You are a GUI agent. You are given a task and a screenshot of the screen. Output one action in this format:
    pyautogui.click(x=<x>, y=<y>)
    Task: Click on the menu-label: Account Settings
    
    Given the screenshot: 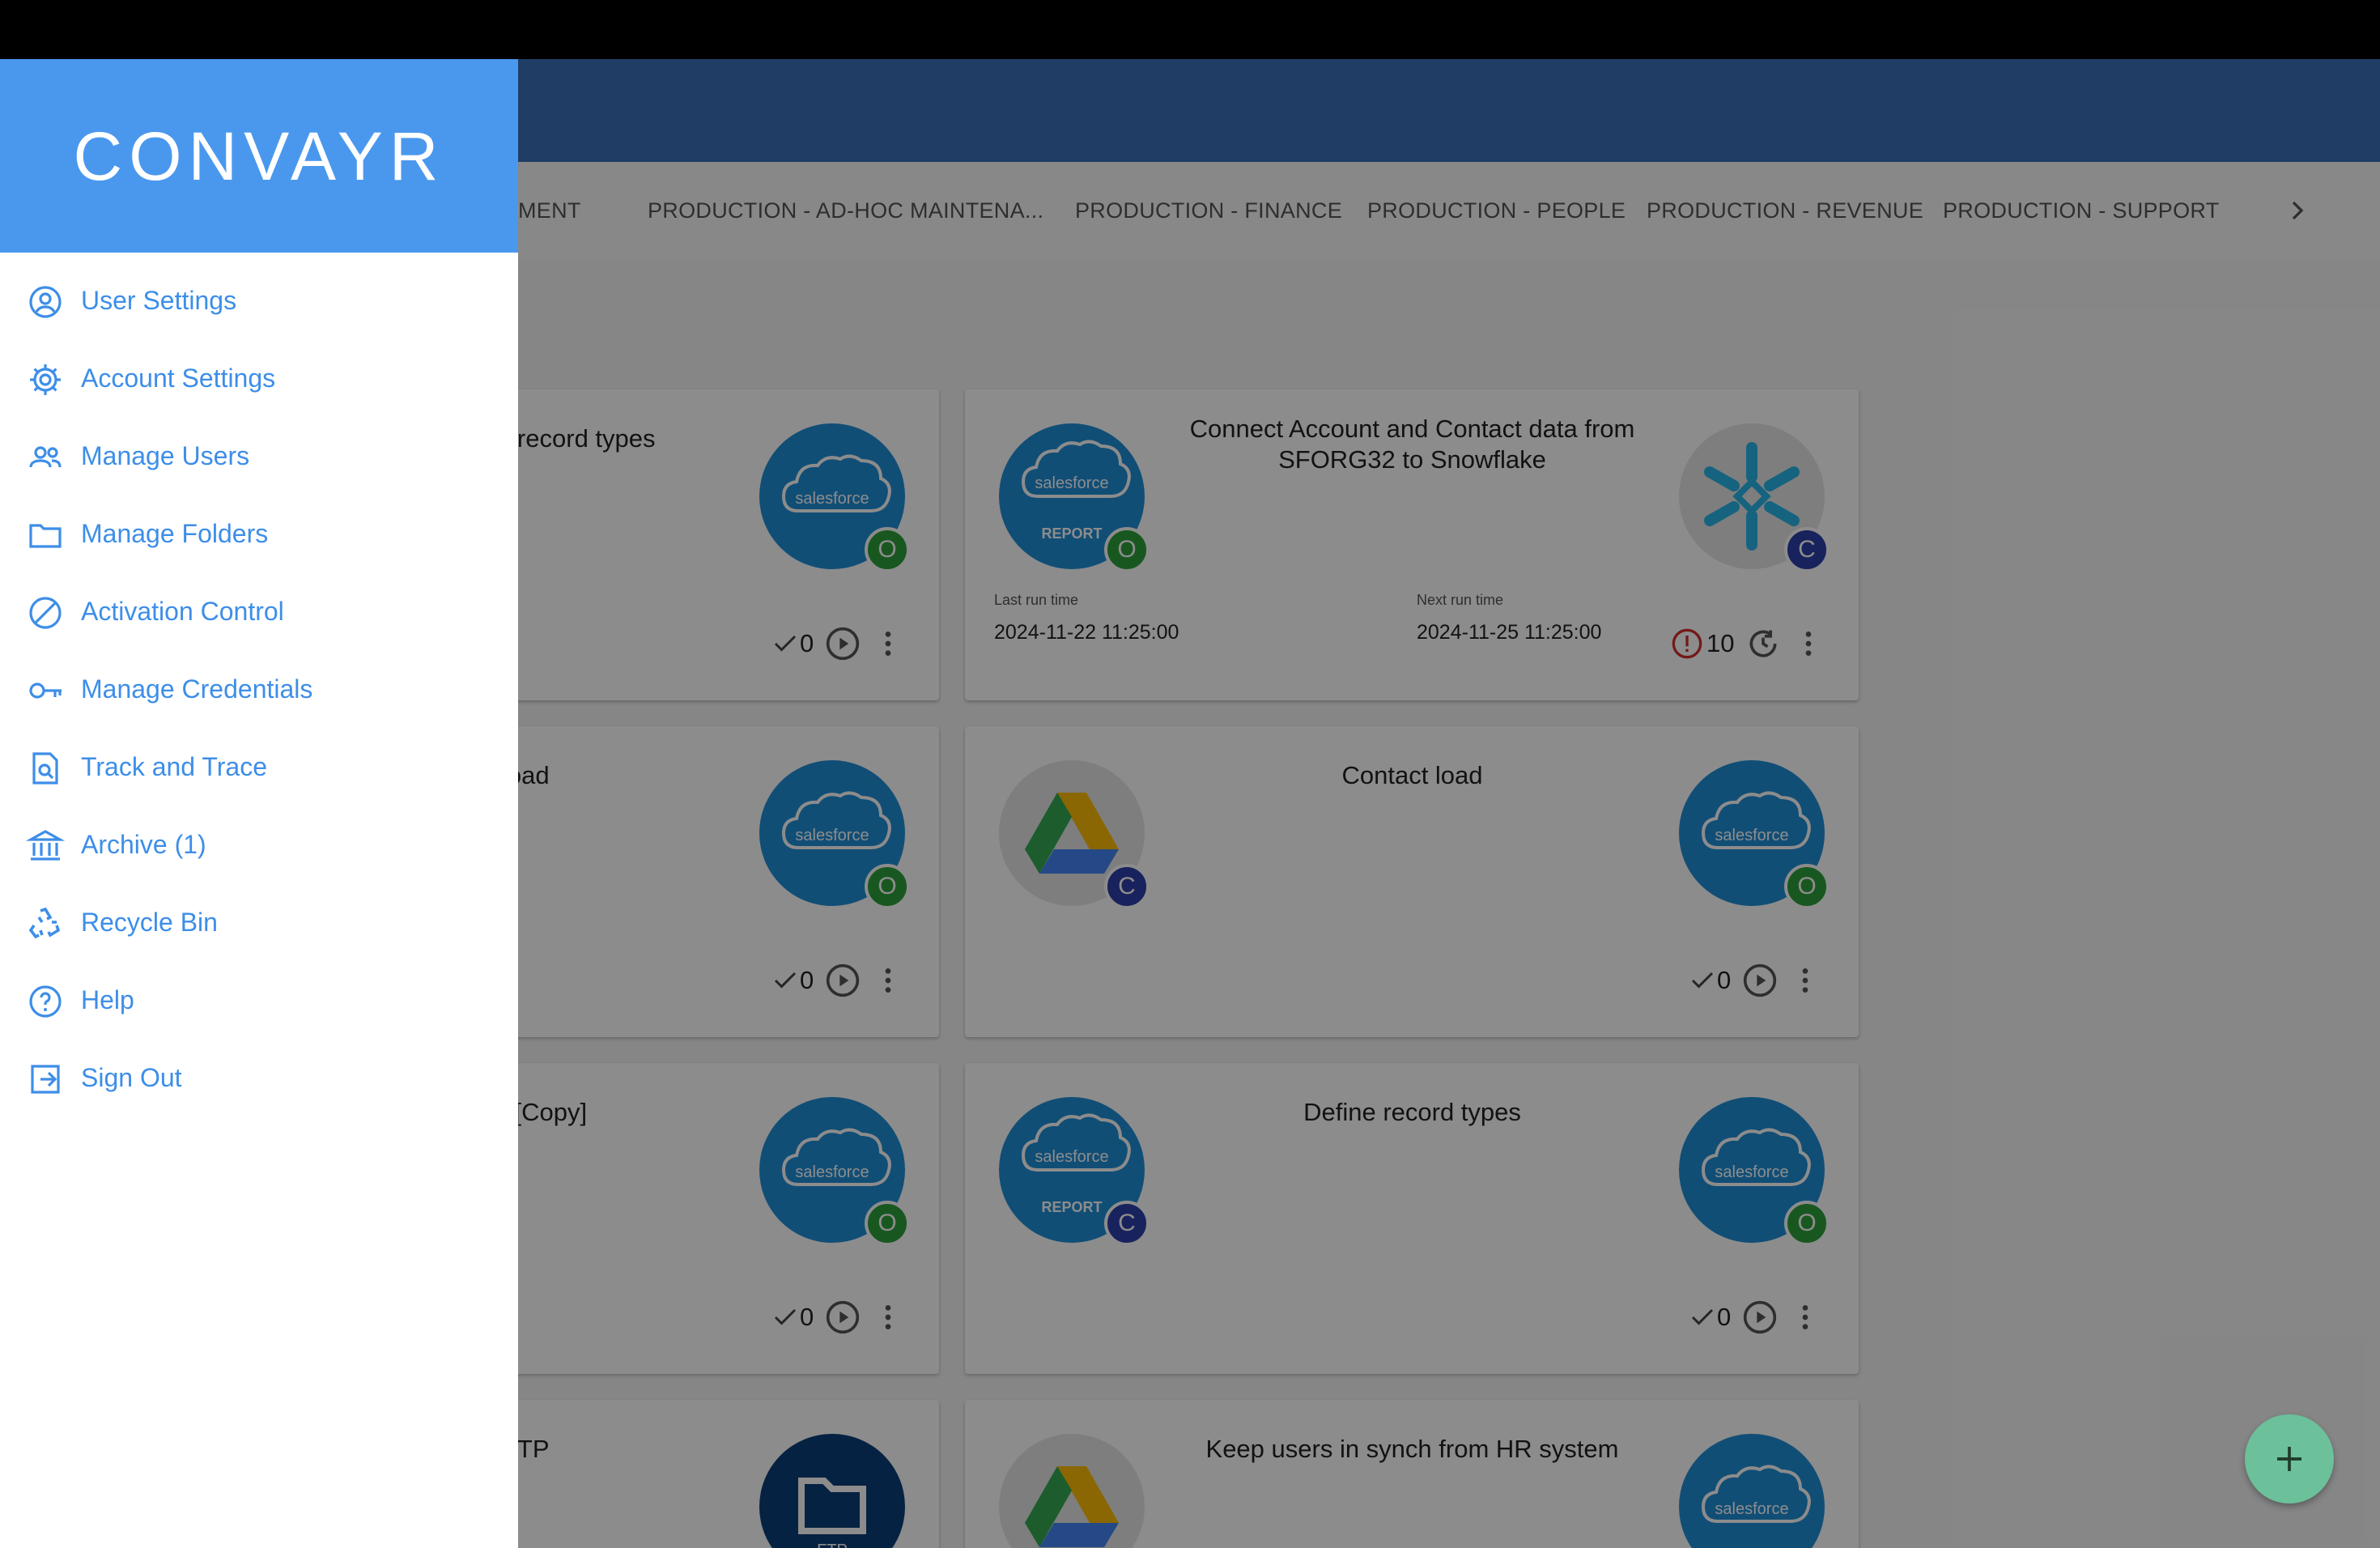 What is the action you would take?
    pyautogui.click(x=178, y=378)
    